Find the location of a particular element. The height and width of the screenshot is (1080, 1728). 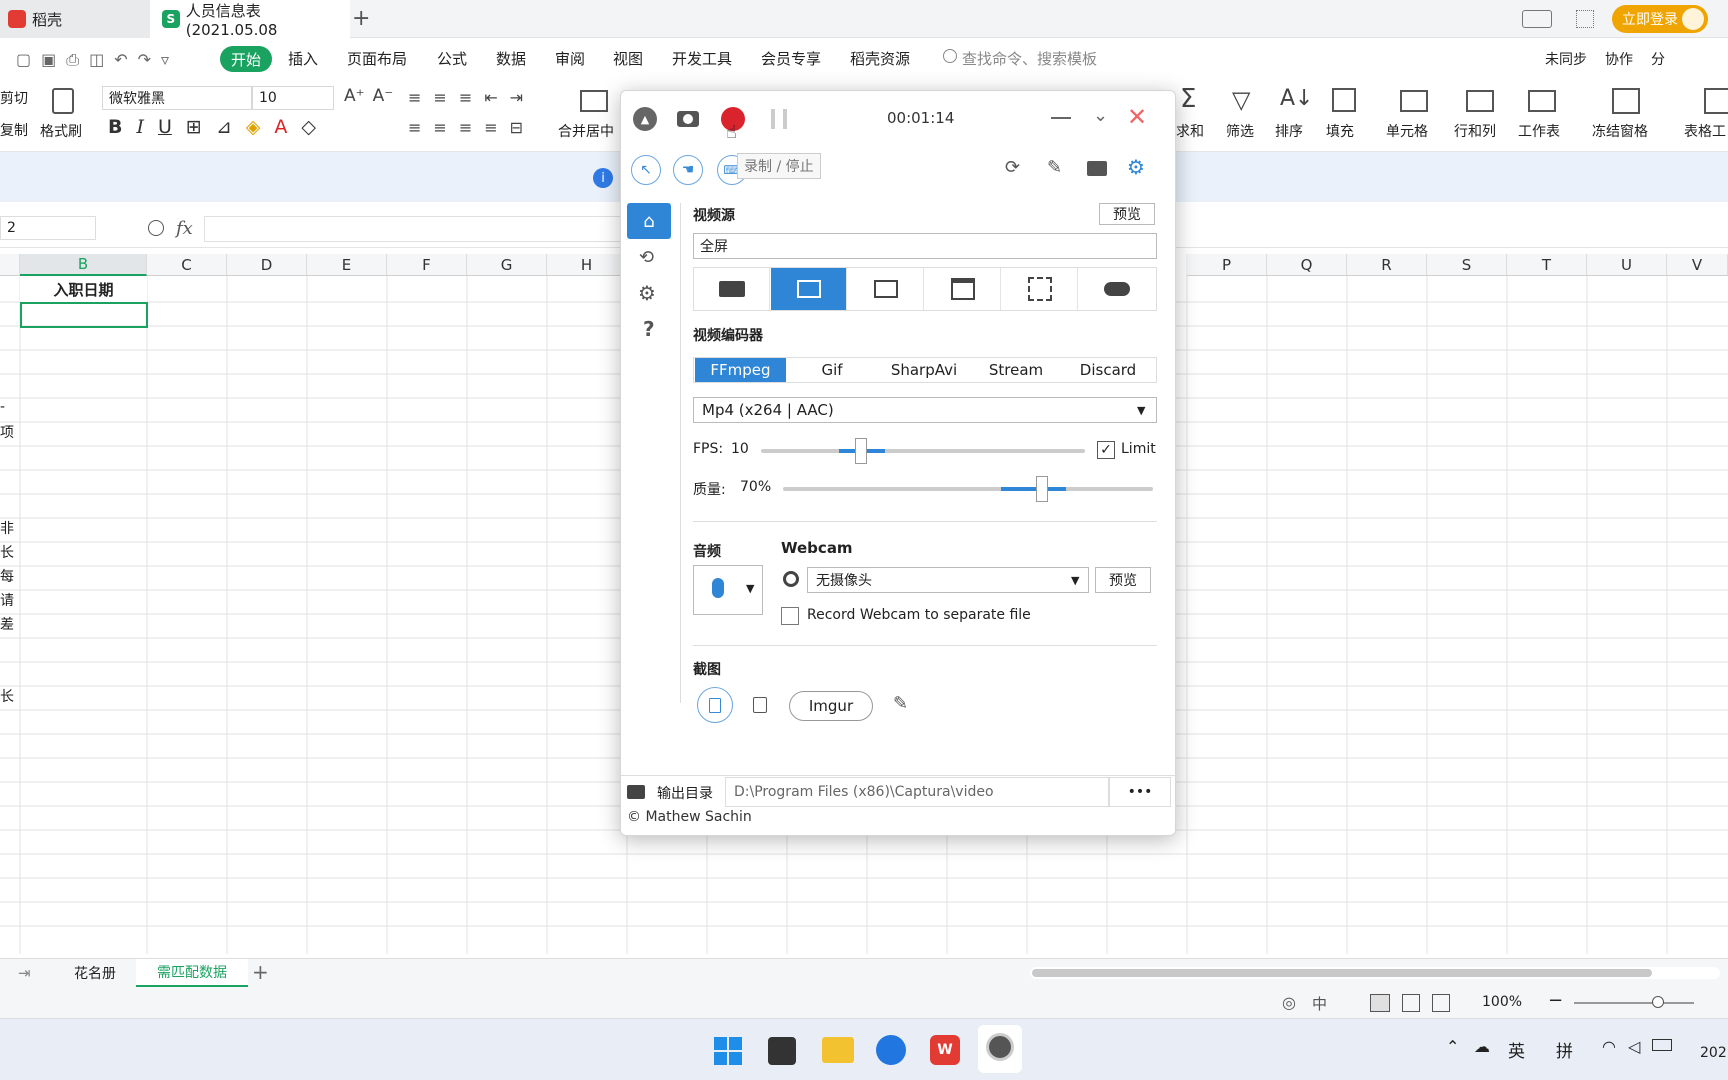

close-icon: ✕ is located at coordinates (1137, 117).